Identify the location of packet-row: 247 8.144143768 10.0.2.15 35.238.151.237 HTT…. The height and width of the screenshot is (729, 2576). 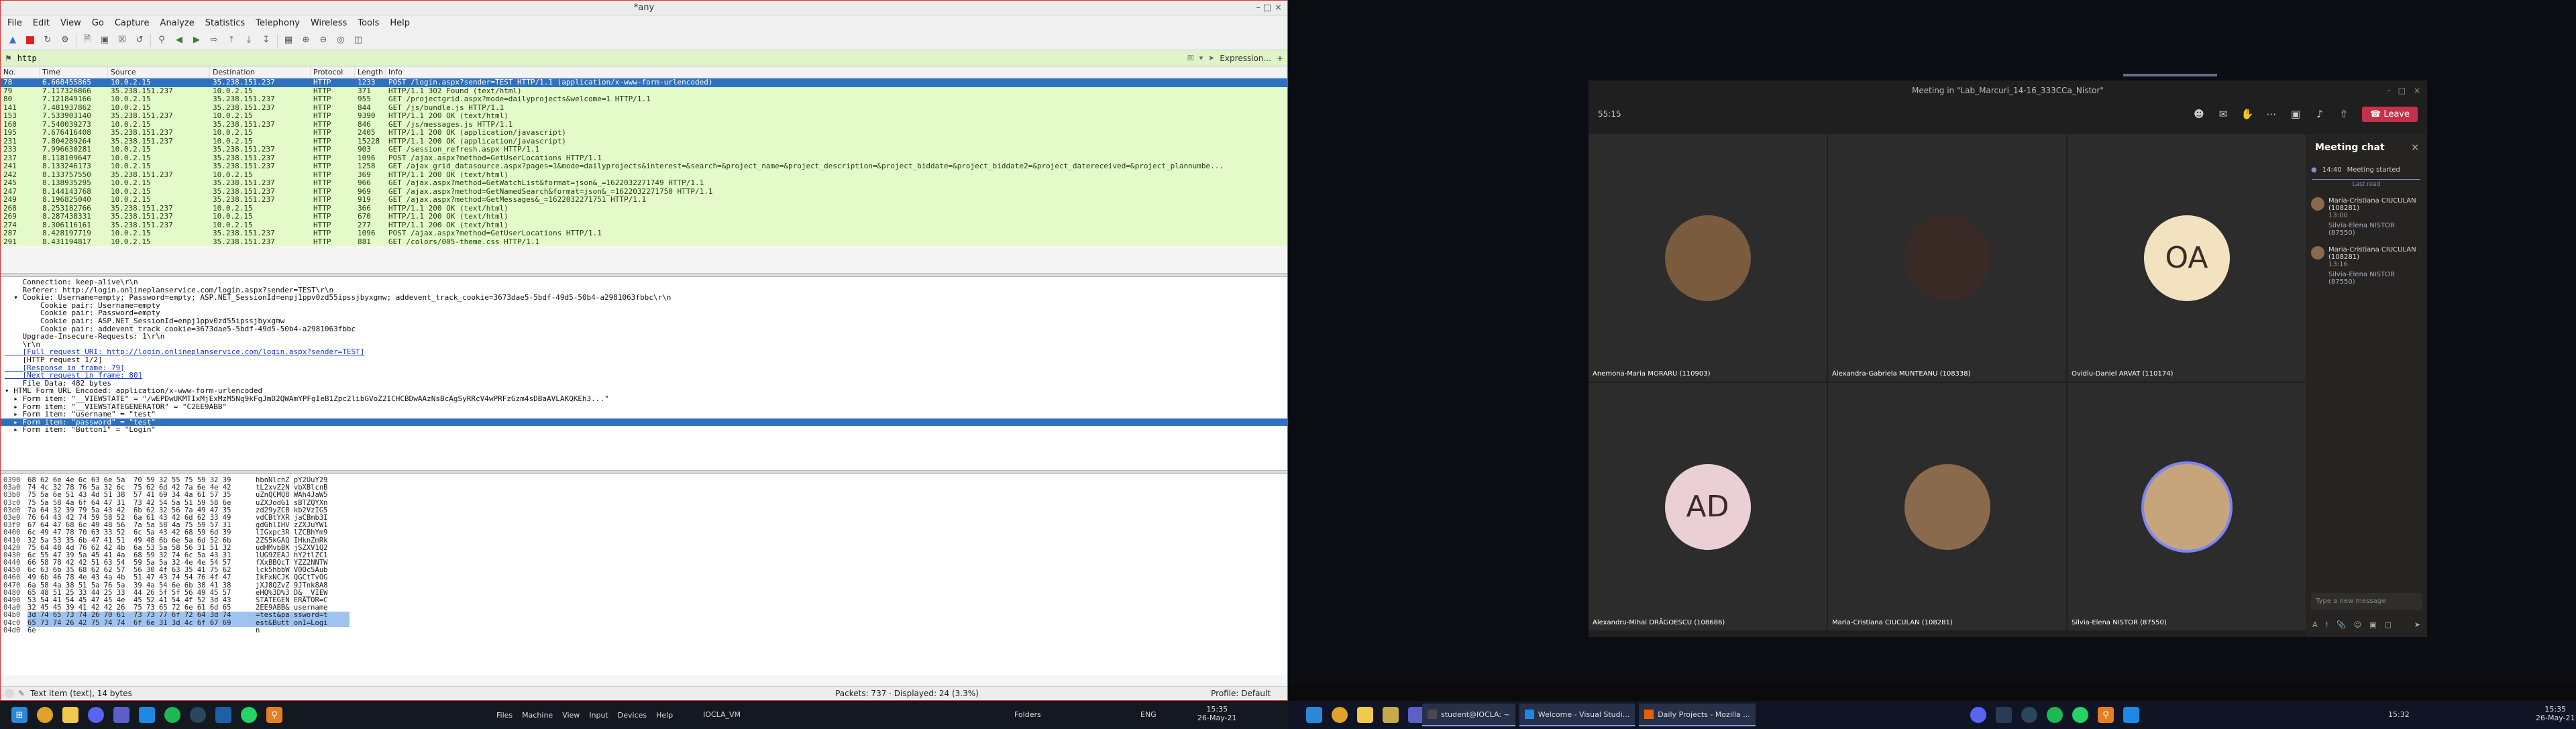
(644, 192).